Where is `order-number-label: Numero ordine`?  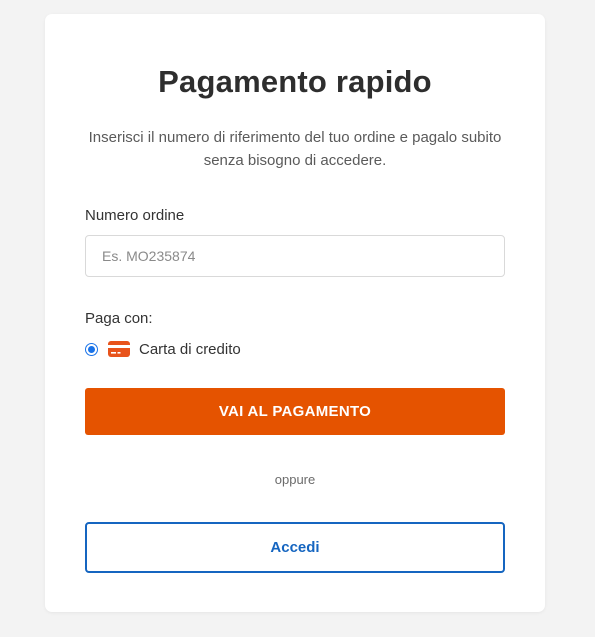 order-number-label: Numero ordine is located at coordinates (135, 215).